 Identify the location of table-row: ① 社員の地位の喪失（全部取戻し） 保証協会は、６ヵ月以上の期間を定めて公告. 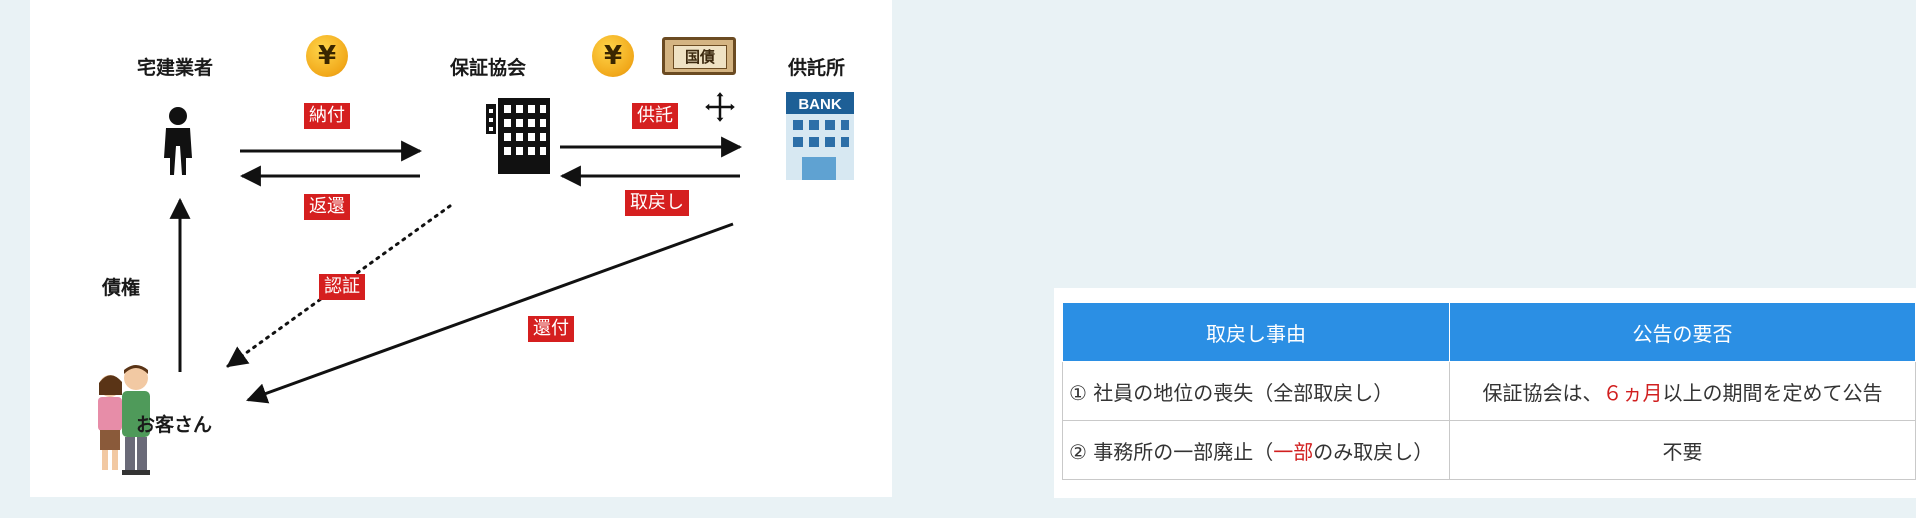
(1489, 391).